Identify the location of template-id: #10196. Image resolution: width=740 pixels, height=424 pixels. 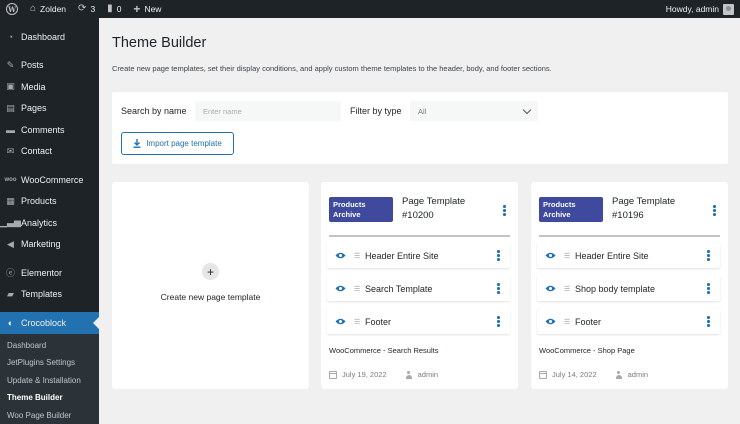
(628, 215).